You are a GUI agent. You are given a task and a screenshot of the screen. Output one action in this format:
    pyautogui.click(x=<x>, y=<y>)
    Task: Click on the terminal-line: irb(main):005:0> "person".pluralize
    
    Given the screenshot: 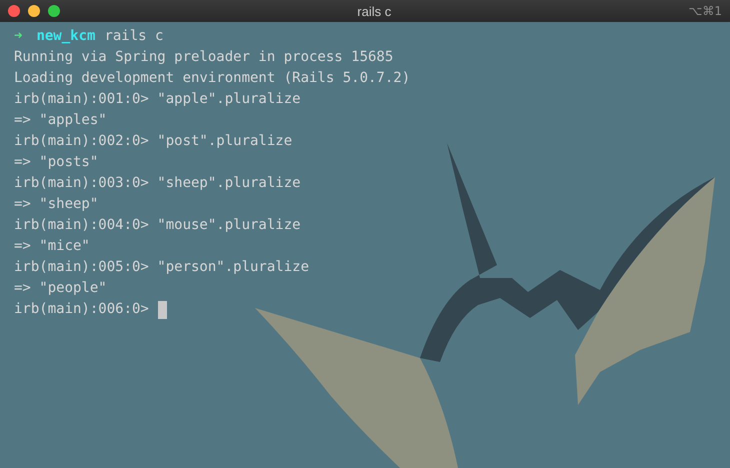 What is the action you would take?
    pyautogui.click(x=162, y=267)
    